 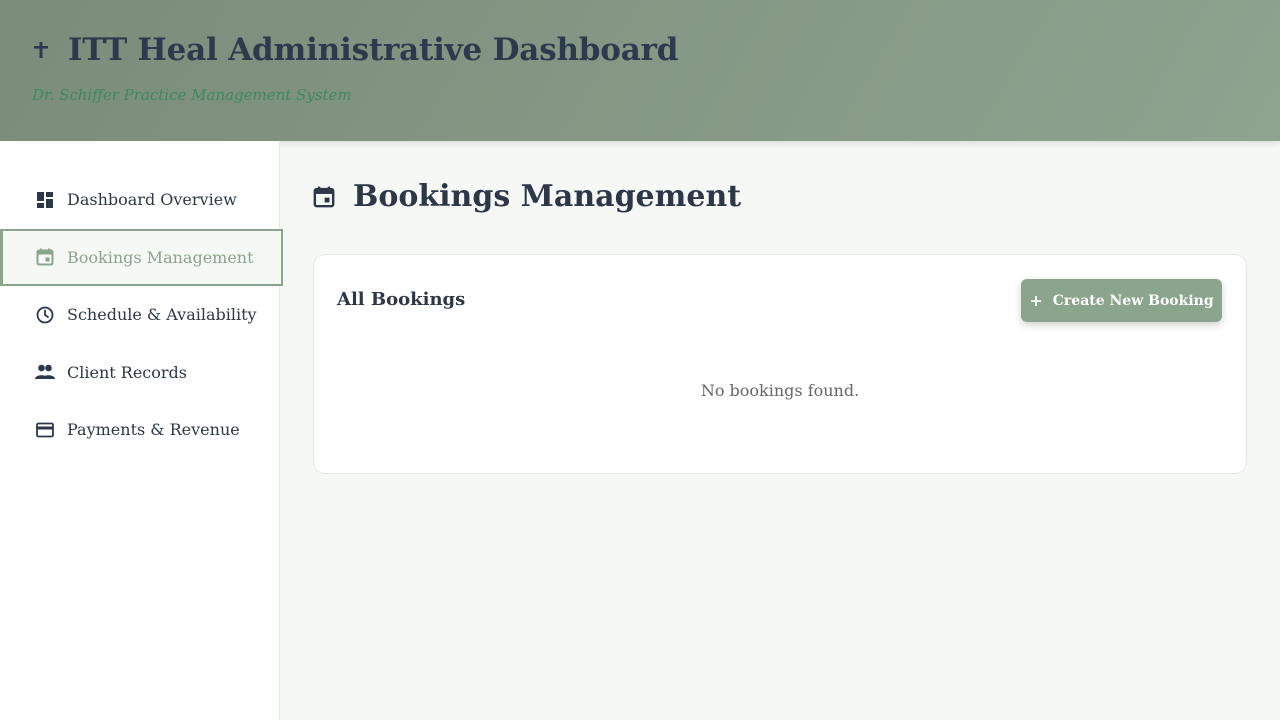 I want to click on create-new-booking-button: + Create New Booking, so click(x=1121, y=300).